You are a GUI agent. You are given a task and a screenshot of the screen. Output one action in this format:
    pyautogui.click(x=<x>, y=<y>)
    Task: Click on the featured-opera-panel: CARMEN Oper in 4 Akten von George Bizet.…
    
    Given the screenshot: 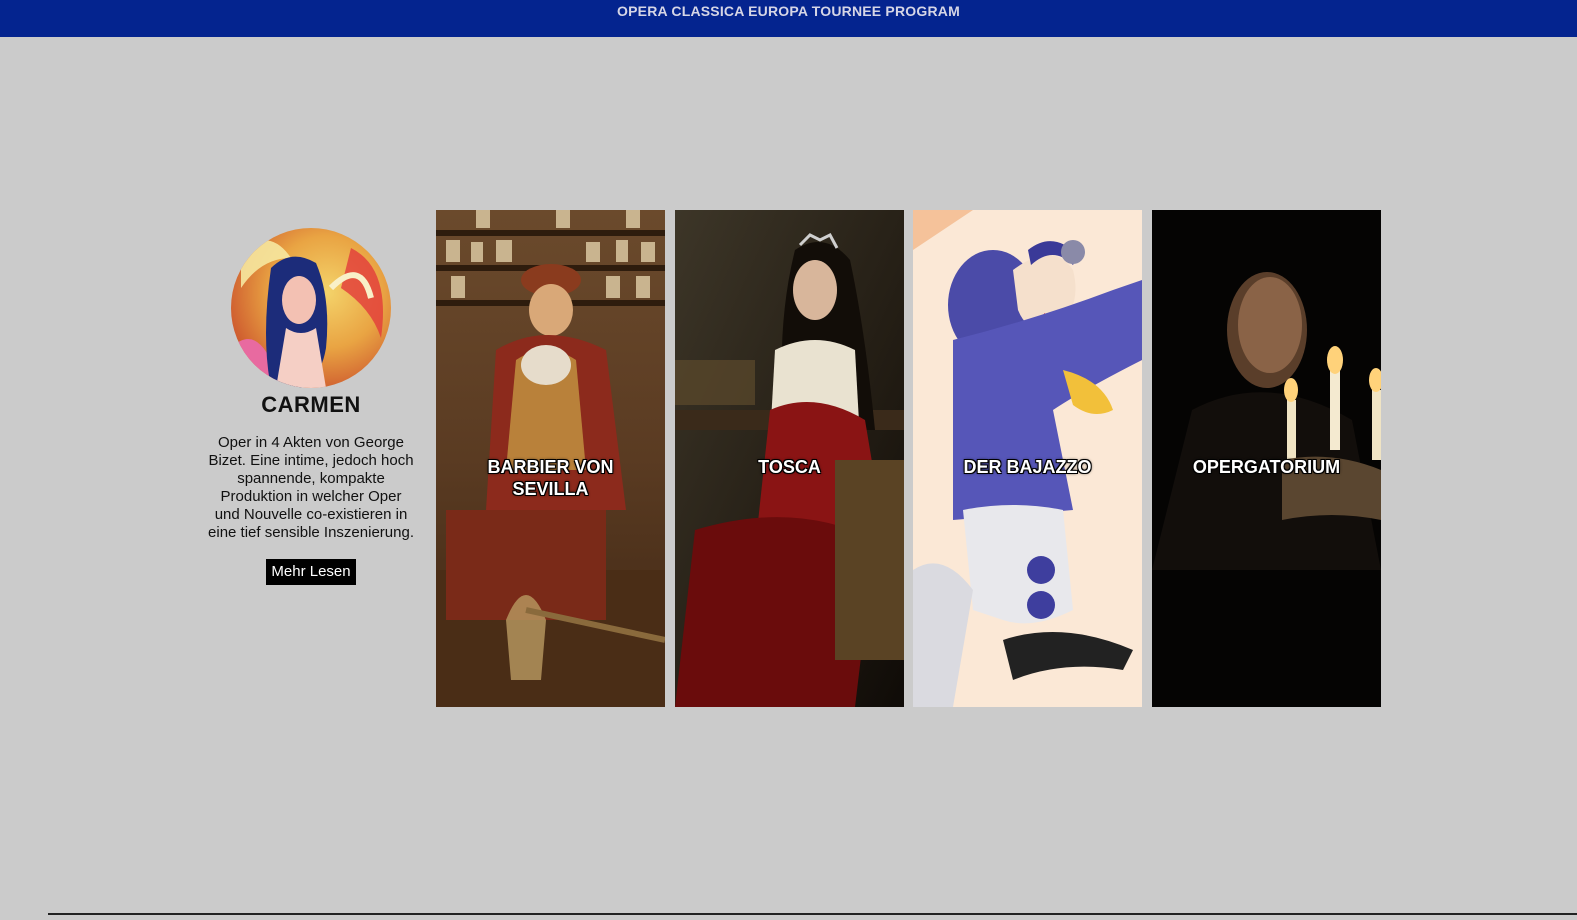 What is the action you would take?
    pyautogui.click(x=311, y=406)
    